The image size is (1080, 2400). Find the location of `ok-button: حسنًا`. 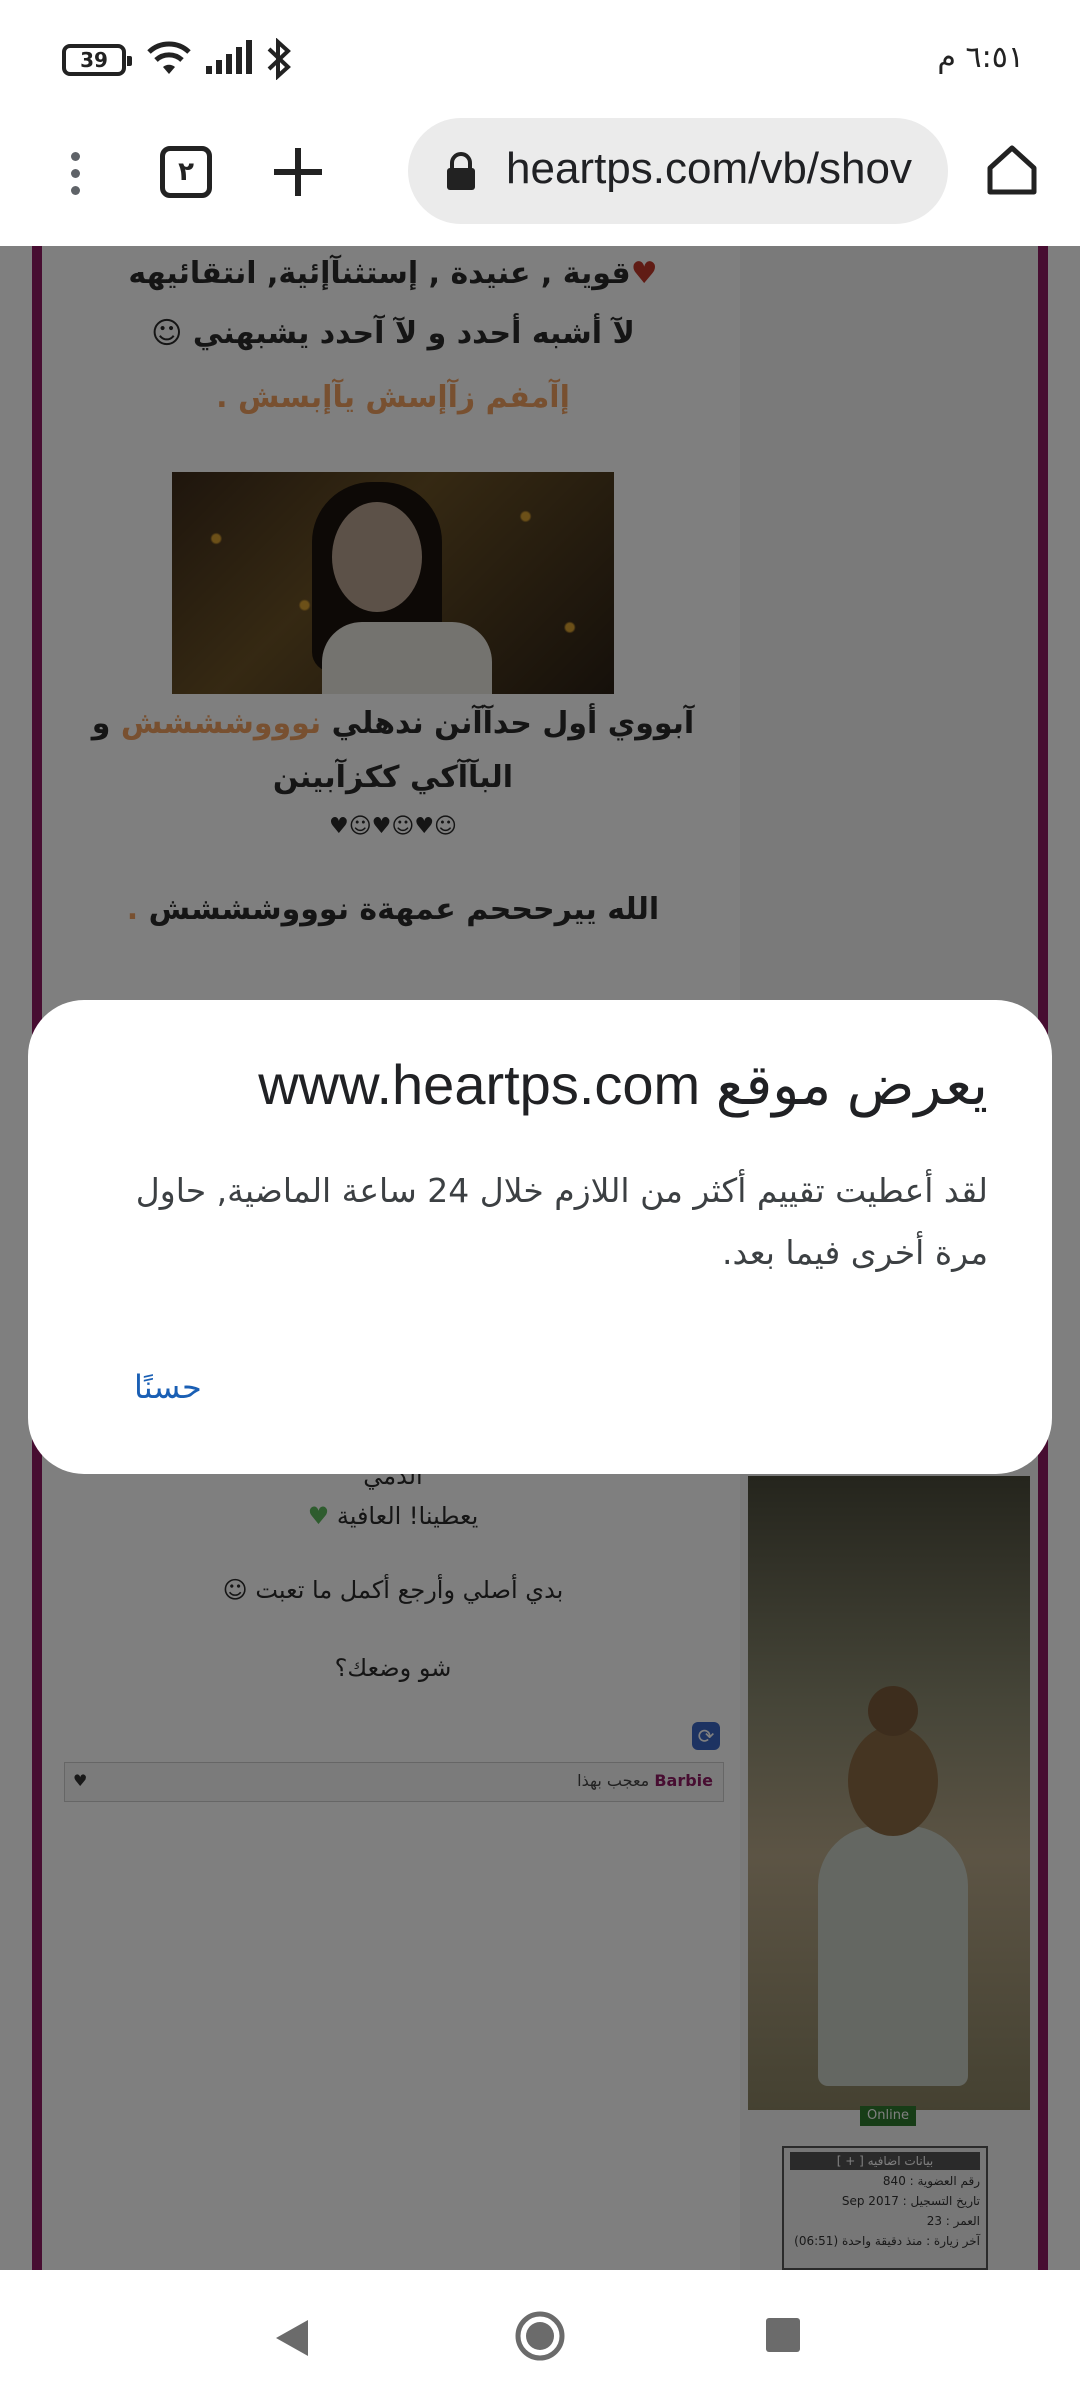

ok-button: حسنًا is located at coordinates (168, 1387).